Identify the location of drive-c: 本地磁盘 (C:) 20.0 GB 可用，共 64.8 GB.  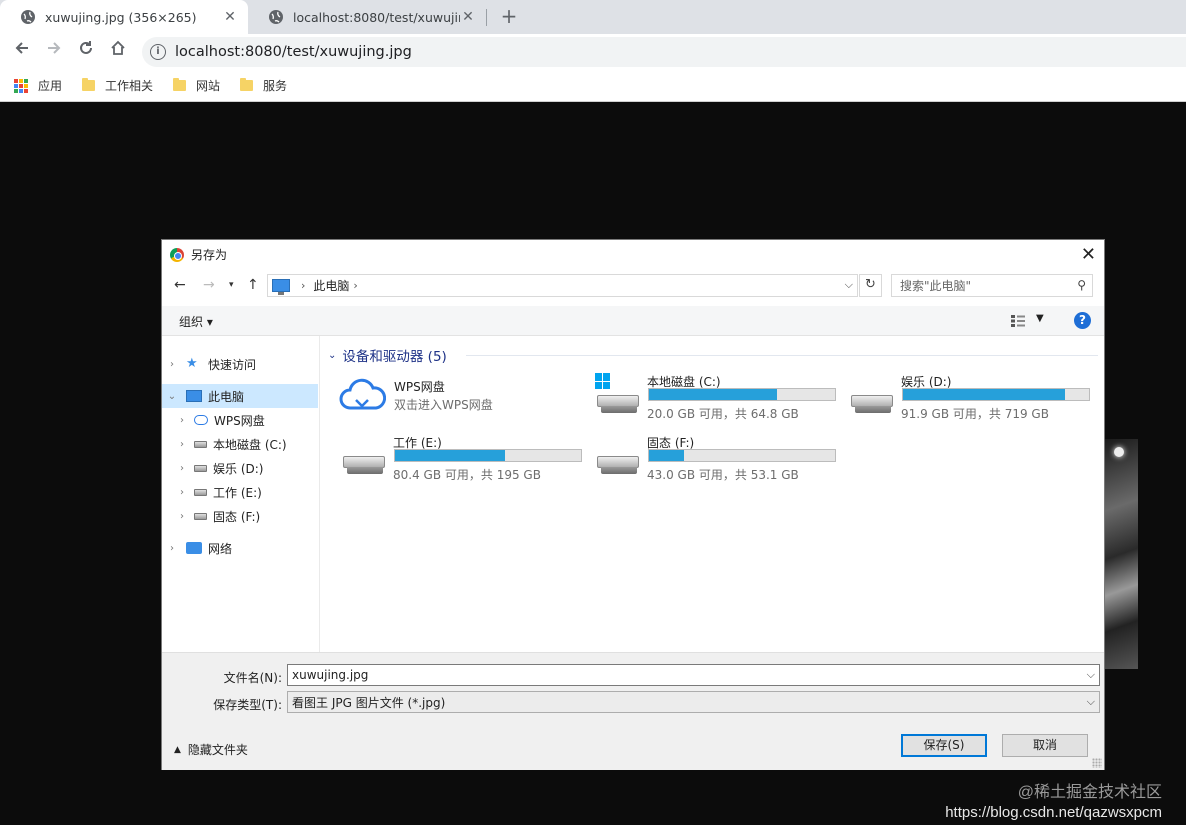
(721, 400).